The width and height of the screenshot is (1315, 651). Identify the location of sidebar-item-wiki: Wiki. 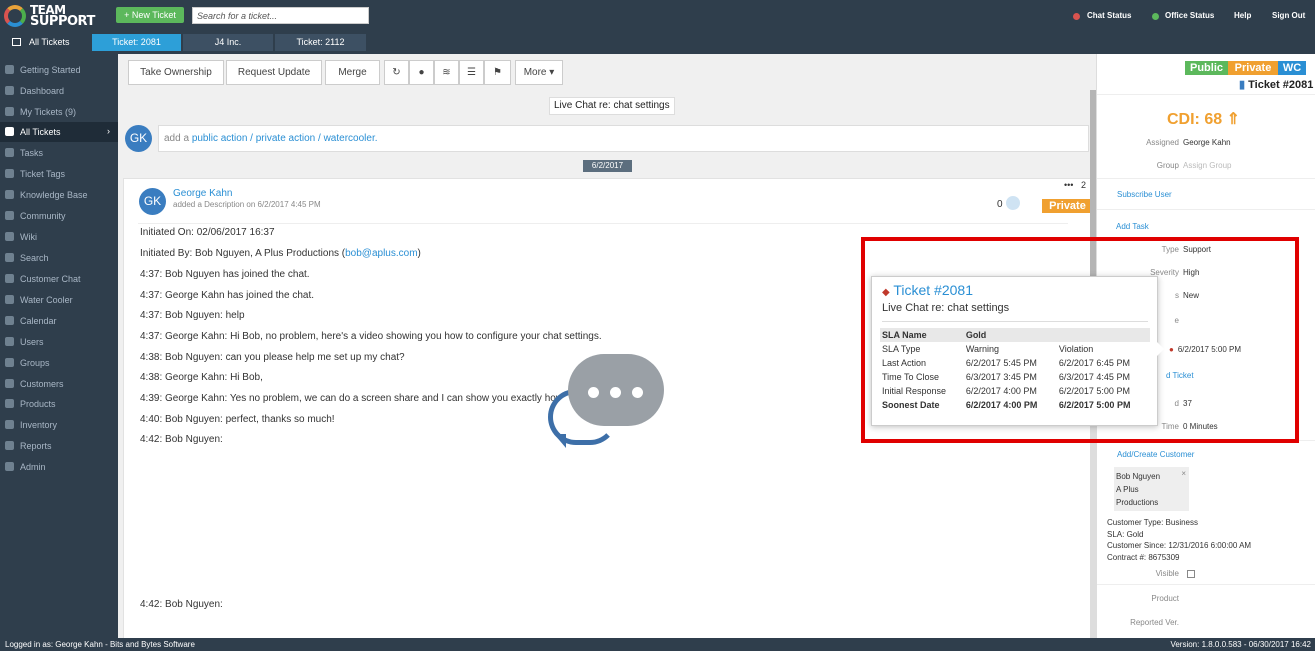
(59, 237).